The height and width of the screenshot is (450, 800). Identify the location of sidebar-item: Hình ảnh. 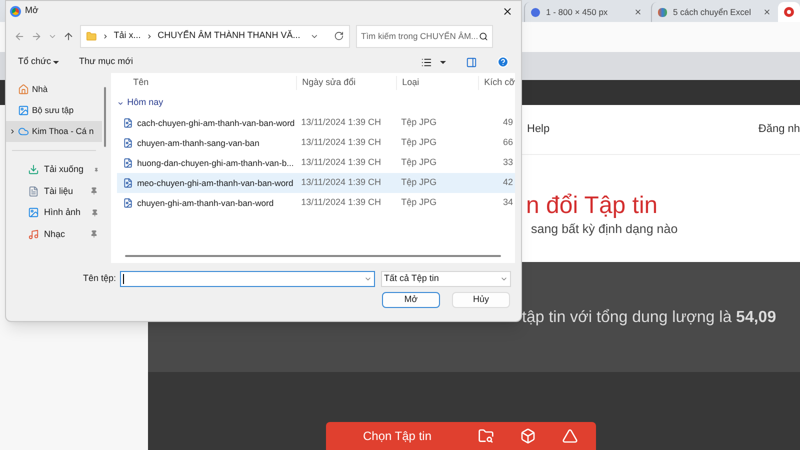
(54, 213).